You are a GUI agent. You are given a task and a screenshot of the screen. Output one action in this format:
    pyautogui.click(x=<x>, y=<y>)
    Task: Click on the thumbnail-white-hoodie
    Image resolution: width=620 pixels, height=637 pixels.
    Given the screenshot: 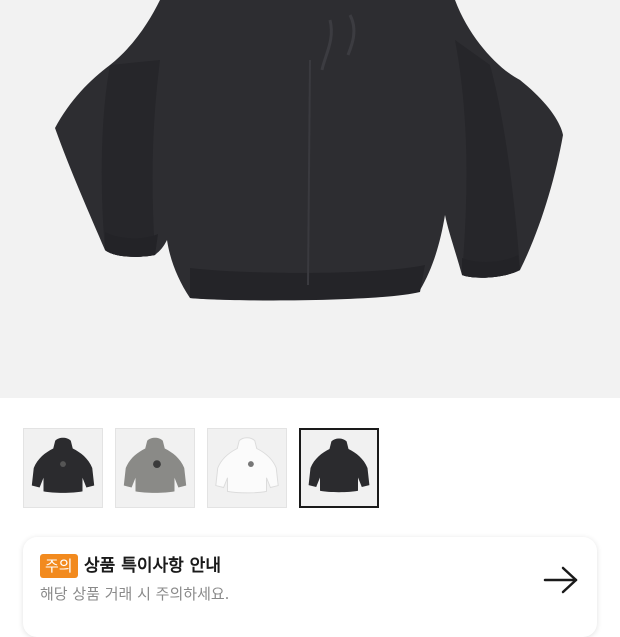 What is the action you would take?
    pyautogui.click(x=247, y=468)
    